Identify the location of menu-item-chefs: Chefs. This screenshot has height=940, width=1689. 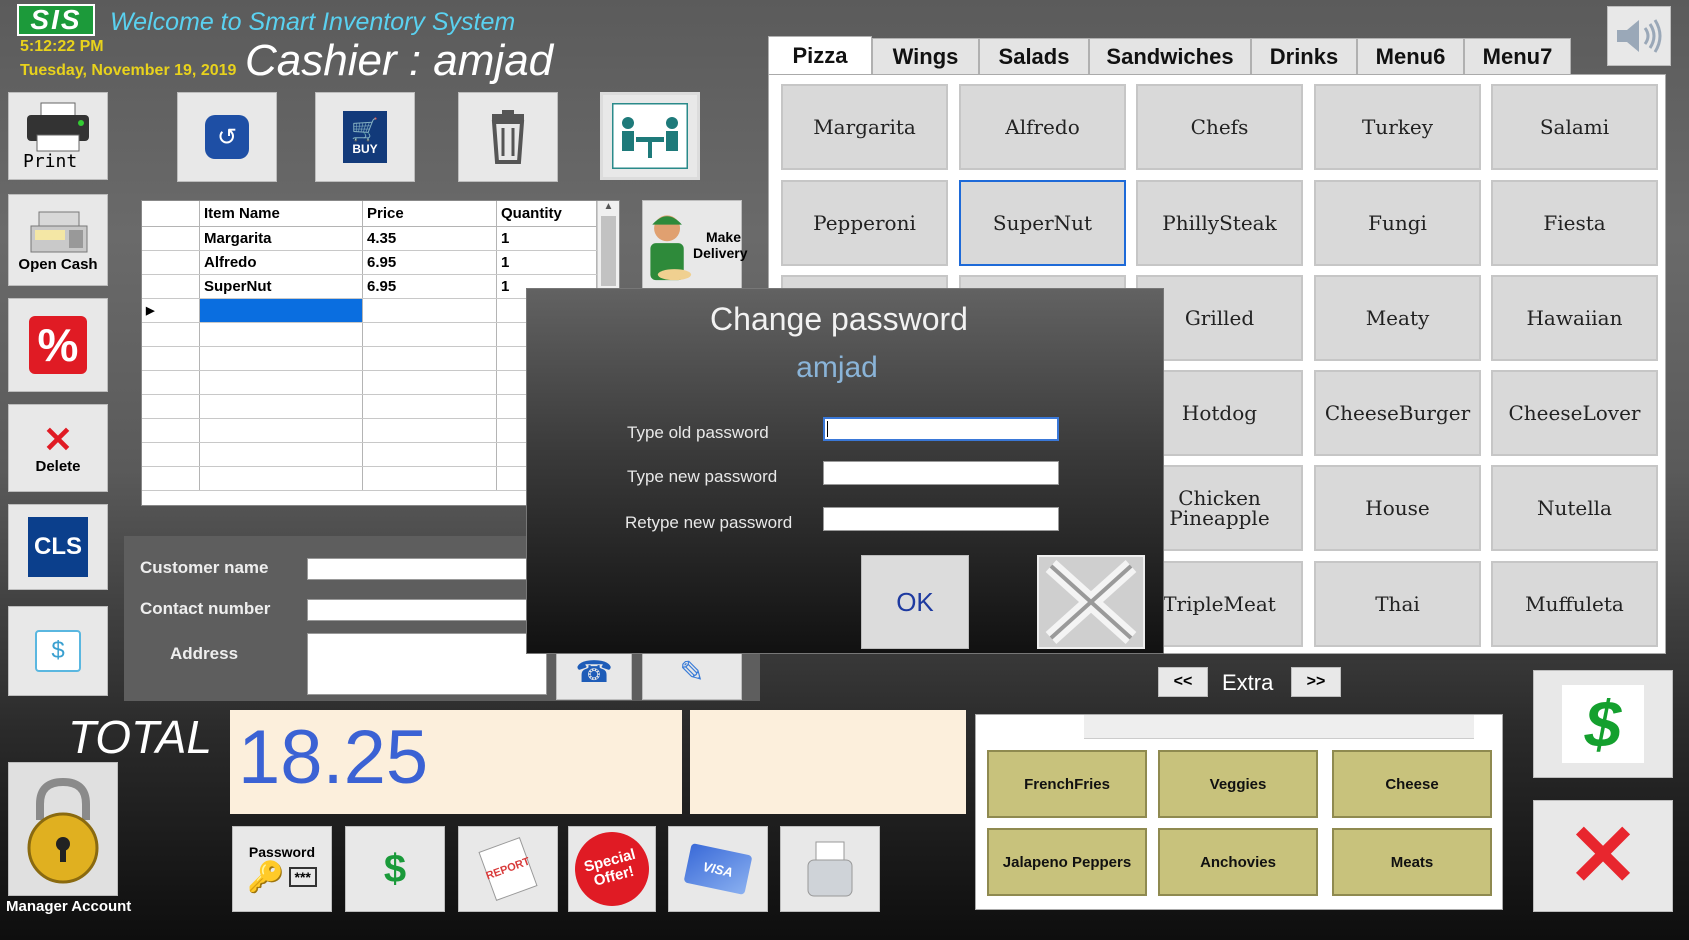
(1219, 127).